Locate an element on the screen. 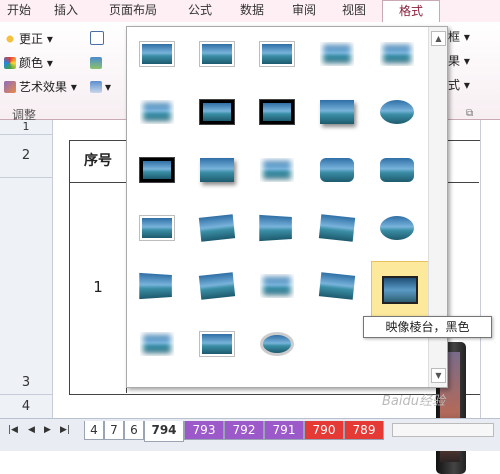 The height and width of the screenshot is (474, 500). sheet-tab: 792 is located at coordinates (244, 430).